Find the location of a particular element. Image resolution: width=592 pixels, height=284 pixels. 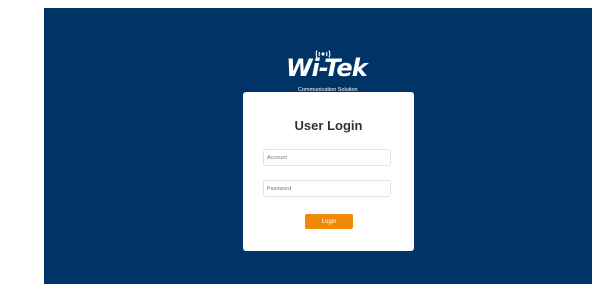

logo-wordmark: Wi-Tek is located at coordinates (327, 68).